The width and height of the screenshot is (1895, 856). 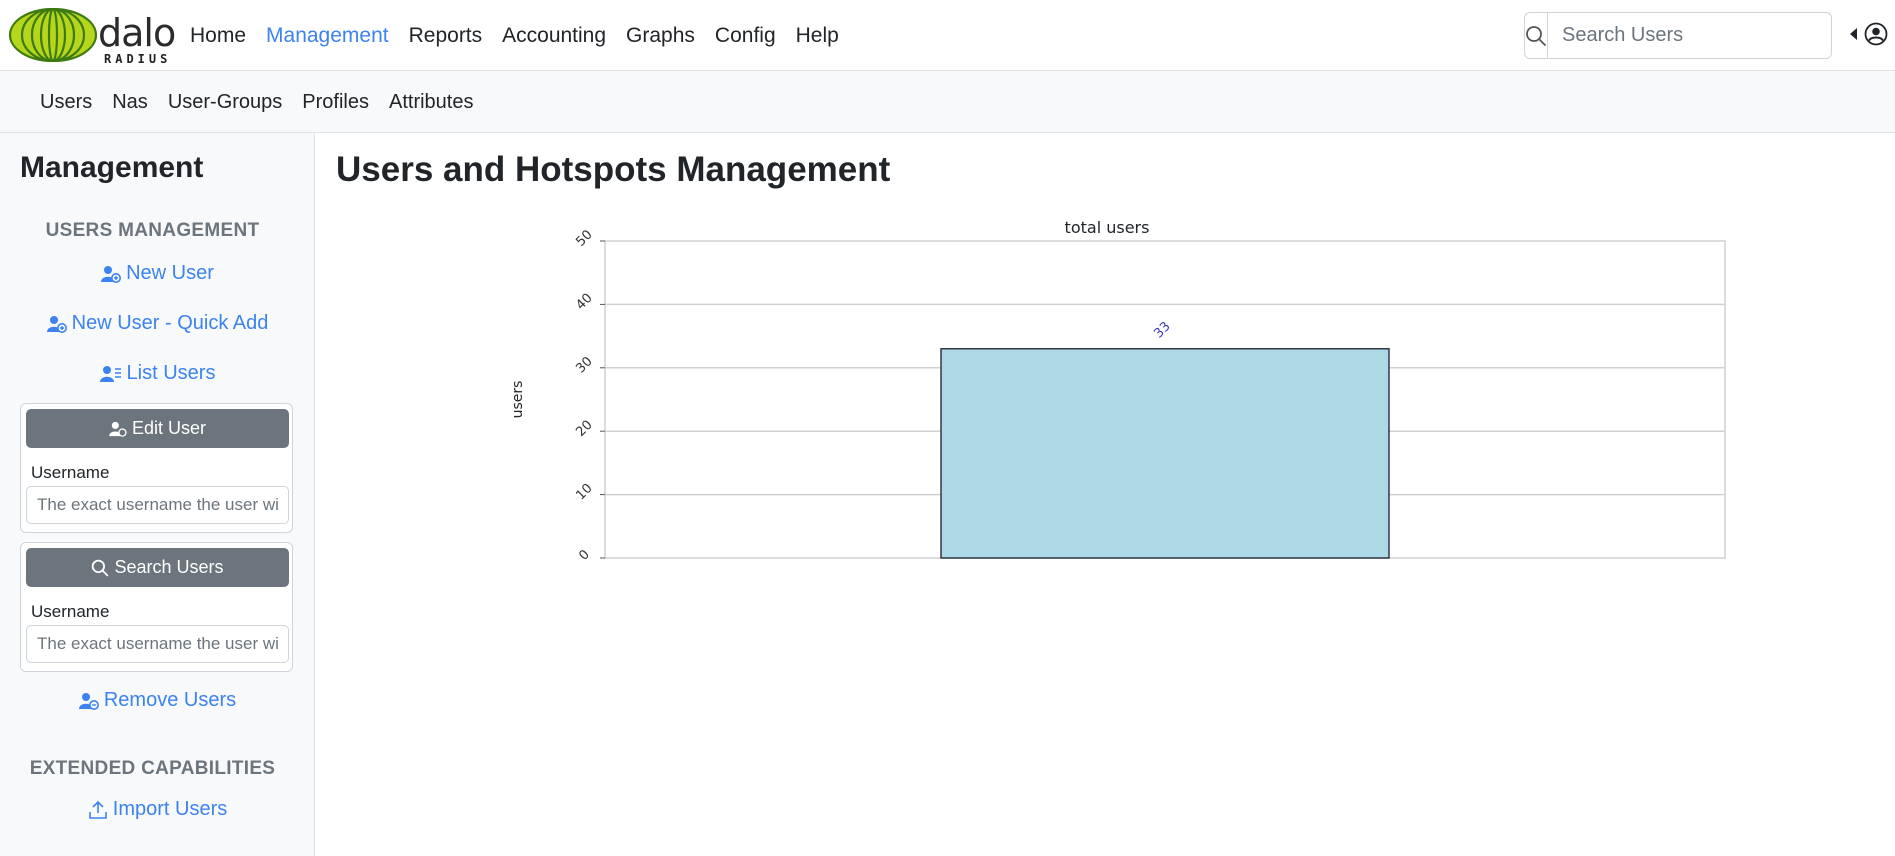 What do you see at coordinates (112, 167) in the screenshot?
I see `sidebar-title: Management` at bounding box center [112, 167].